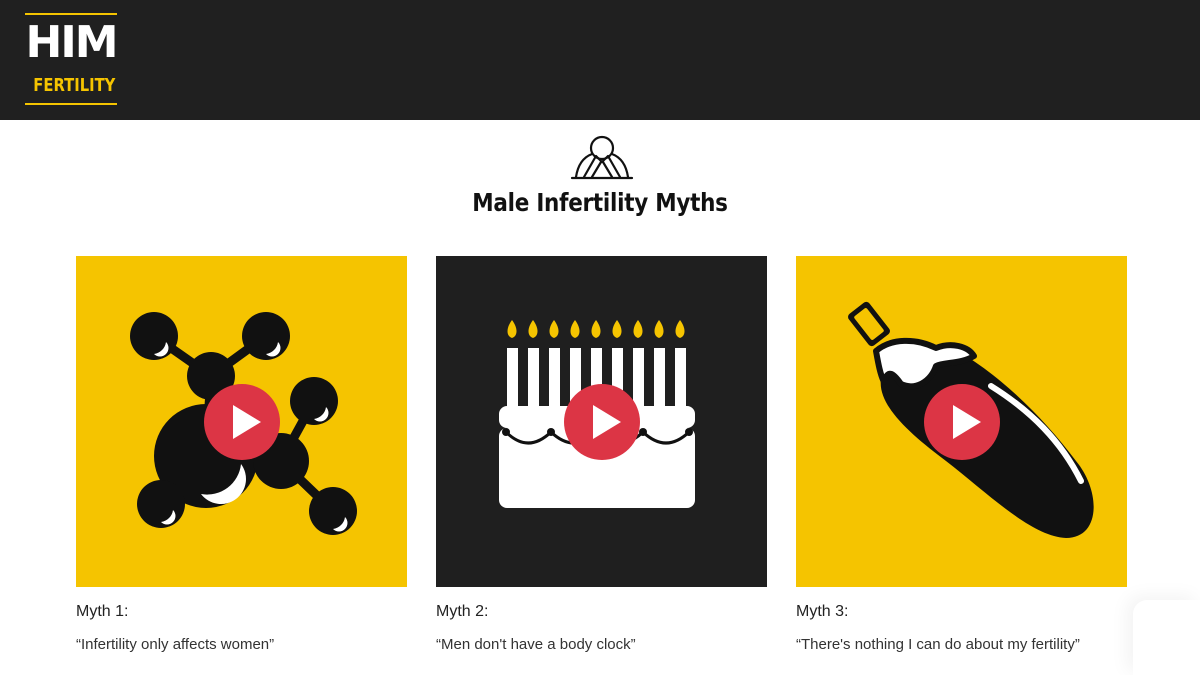 The height and width of the screenshot is (675, 1200). Describe the element at coordinates (536, 644) in the screenshot. I see `myth-quote: “Men don't have a body clock”` at that location.